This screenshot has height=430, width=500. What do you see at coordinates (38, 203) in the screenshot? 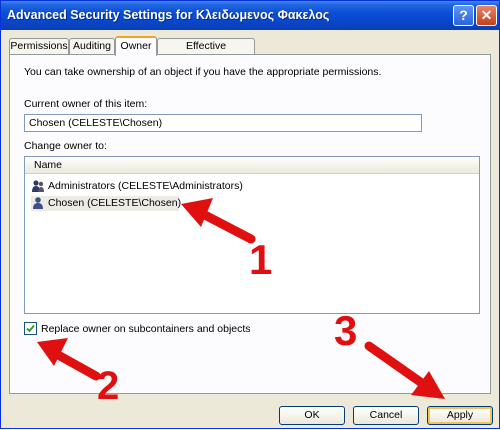
I see `user-icon` at bounding box center [38, 203].